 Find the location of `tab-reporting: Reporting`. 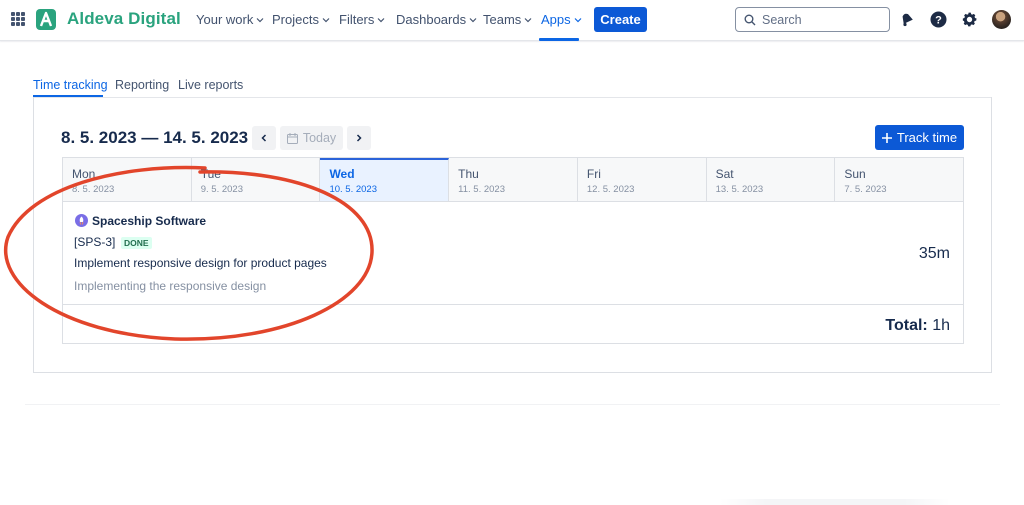

tab-reporting: Reporting is located at coordinates (142, 85).